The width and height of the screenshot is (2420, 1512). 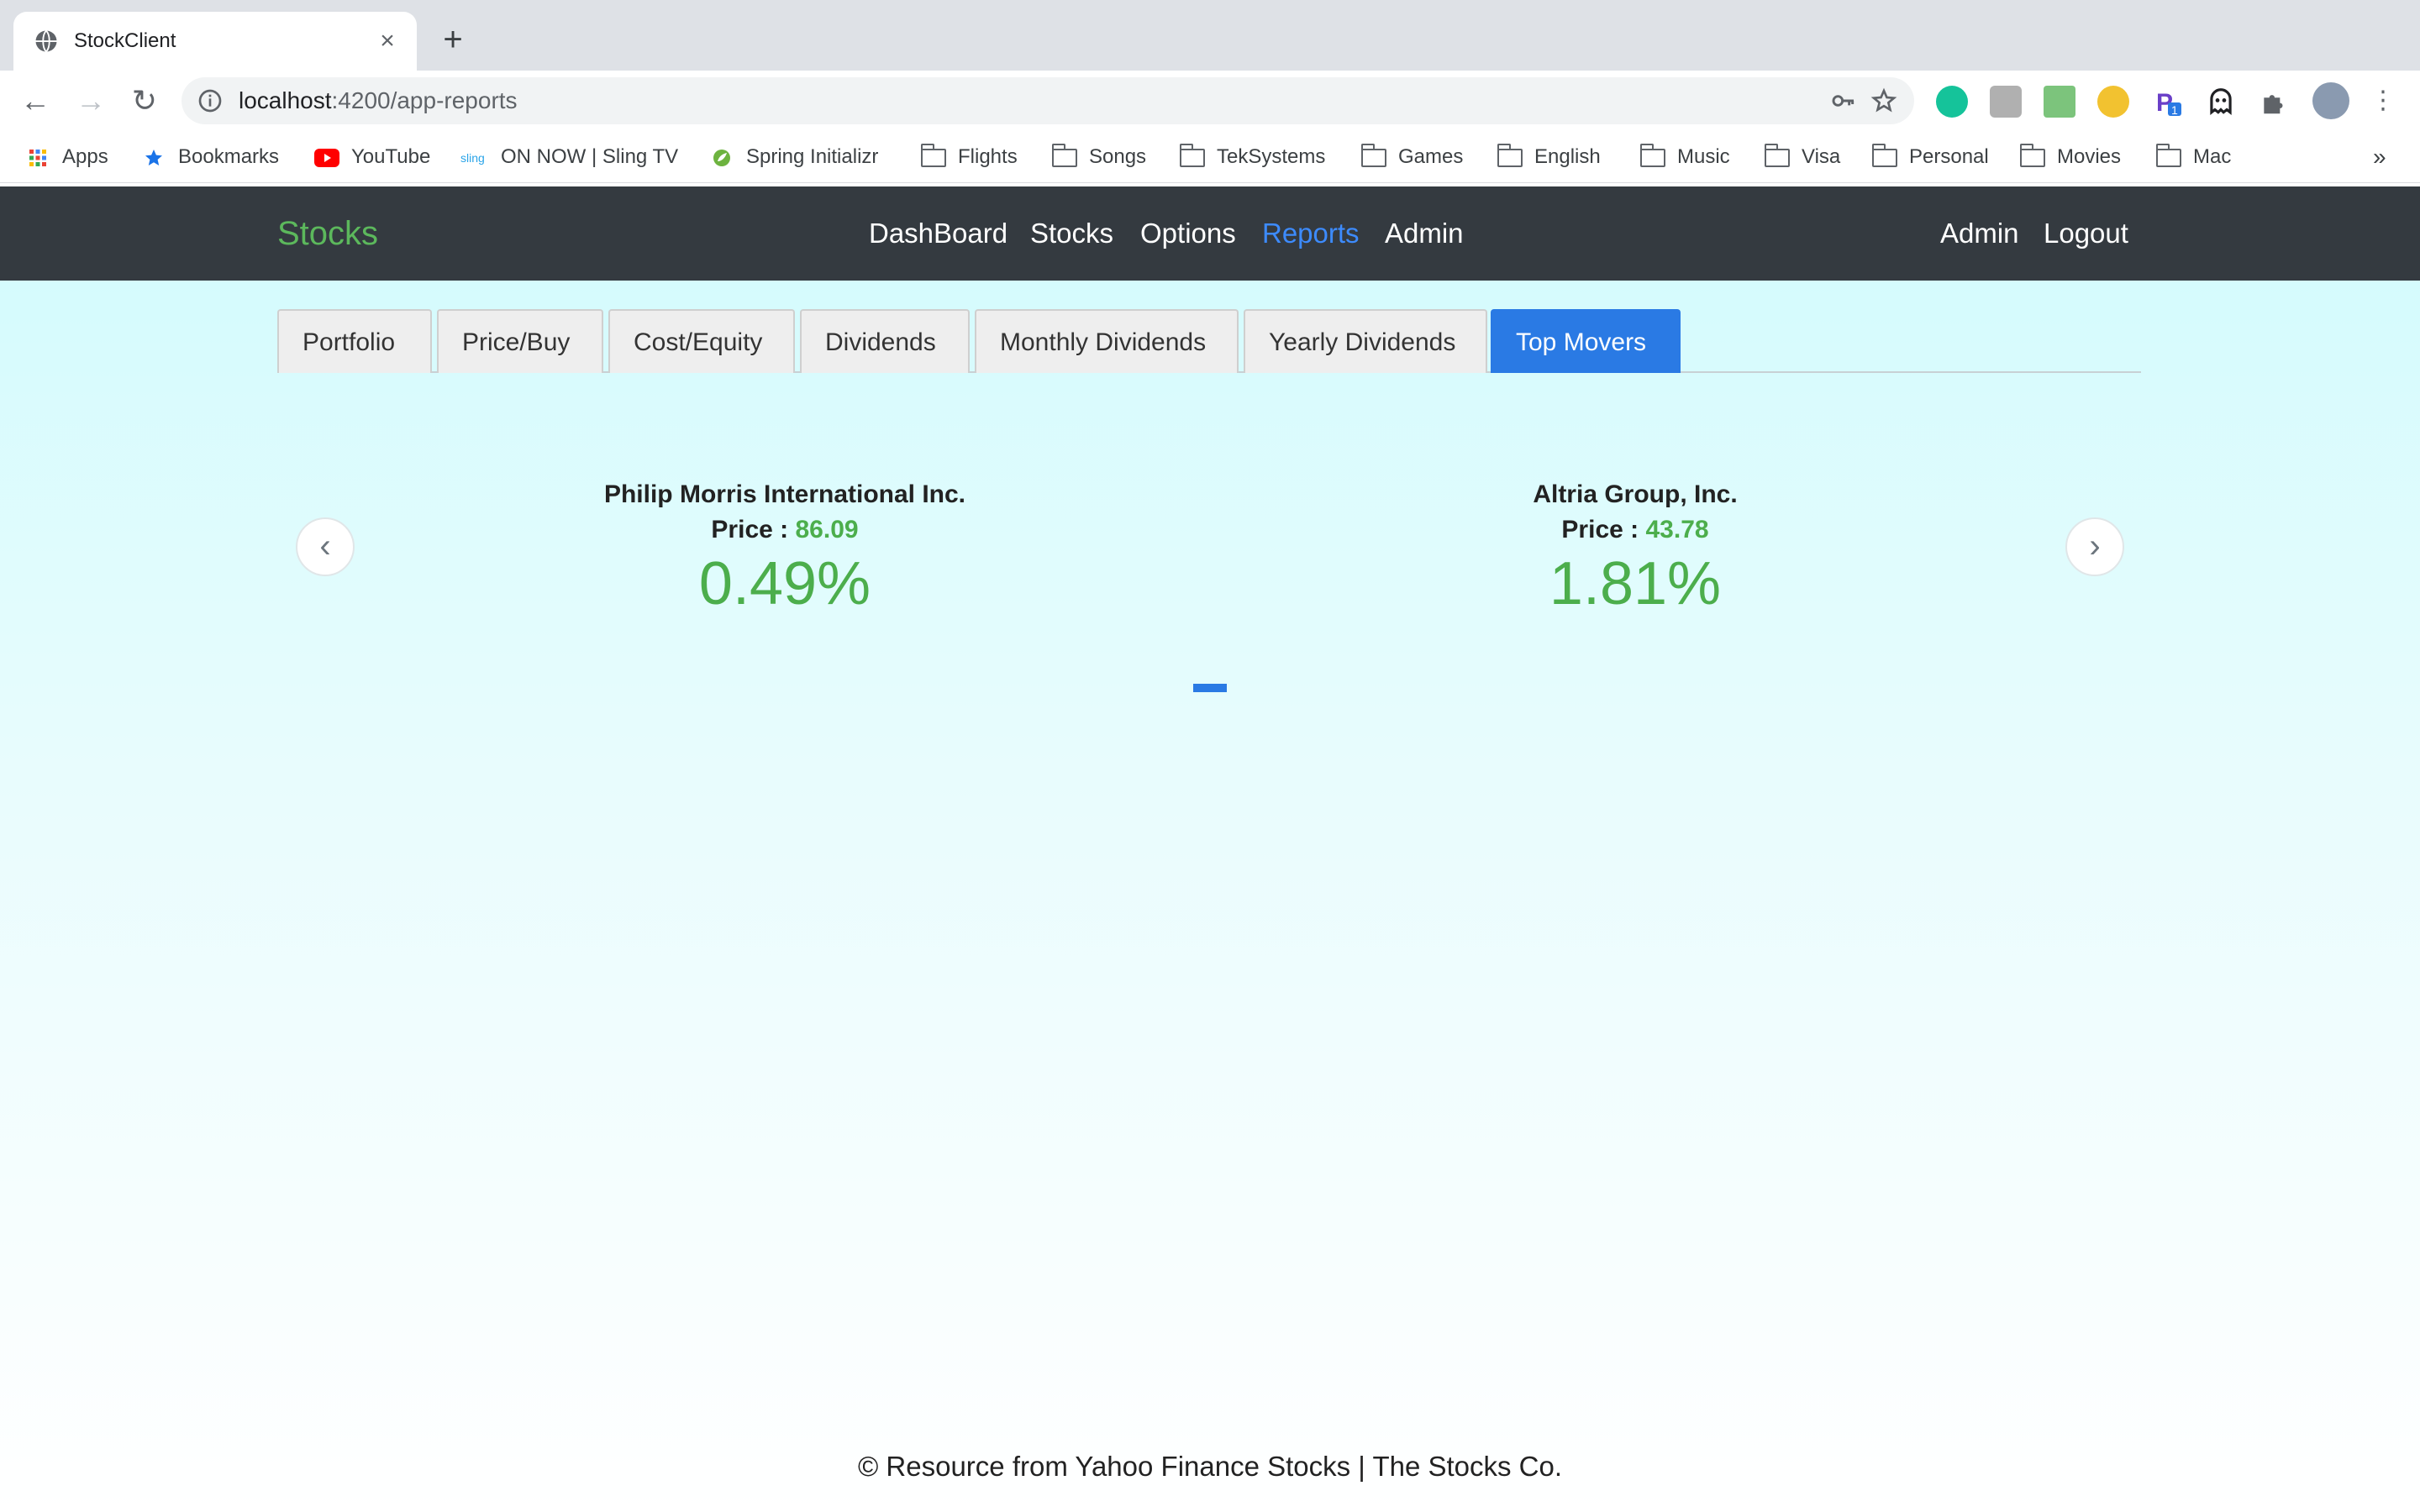 What do you see at coordinates (453, 41) in the screenshot?
I see `new-tab-icon: +` at bounding box center [453, 41].